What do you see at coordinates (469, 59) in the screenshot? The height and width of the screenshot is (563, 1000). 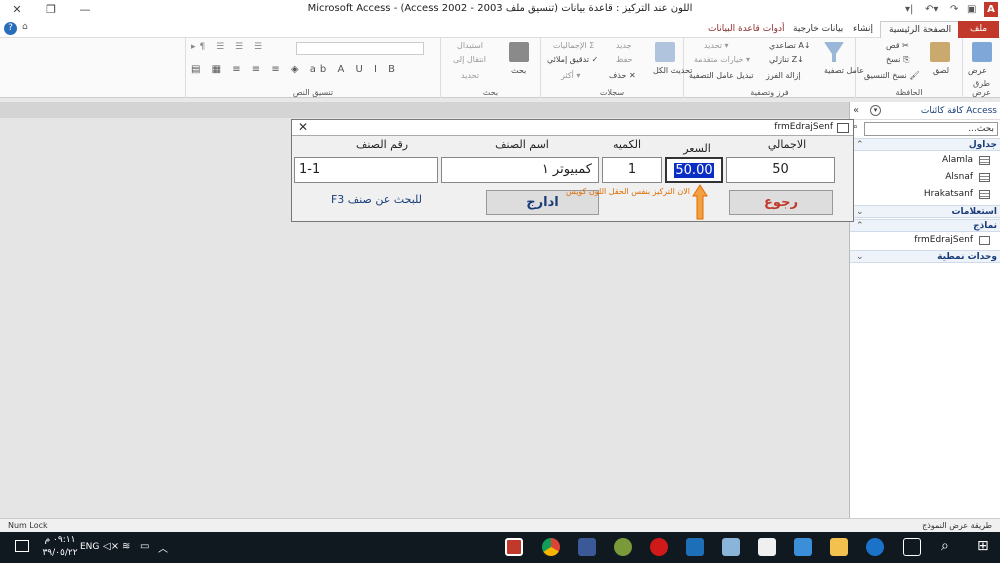 I see `goto-button: انتقال إلى` at bounding box center [469, 59].